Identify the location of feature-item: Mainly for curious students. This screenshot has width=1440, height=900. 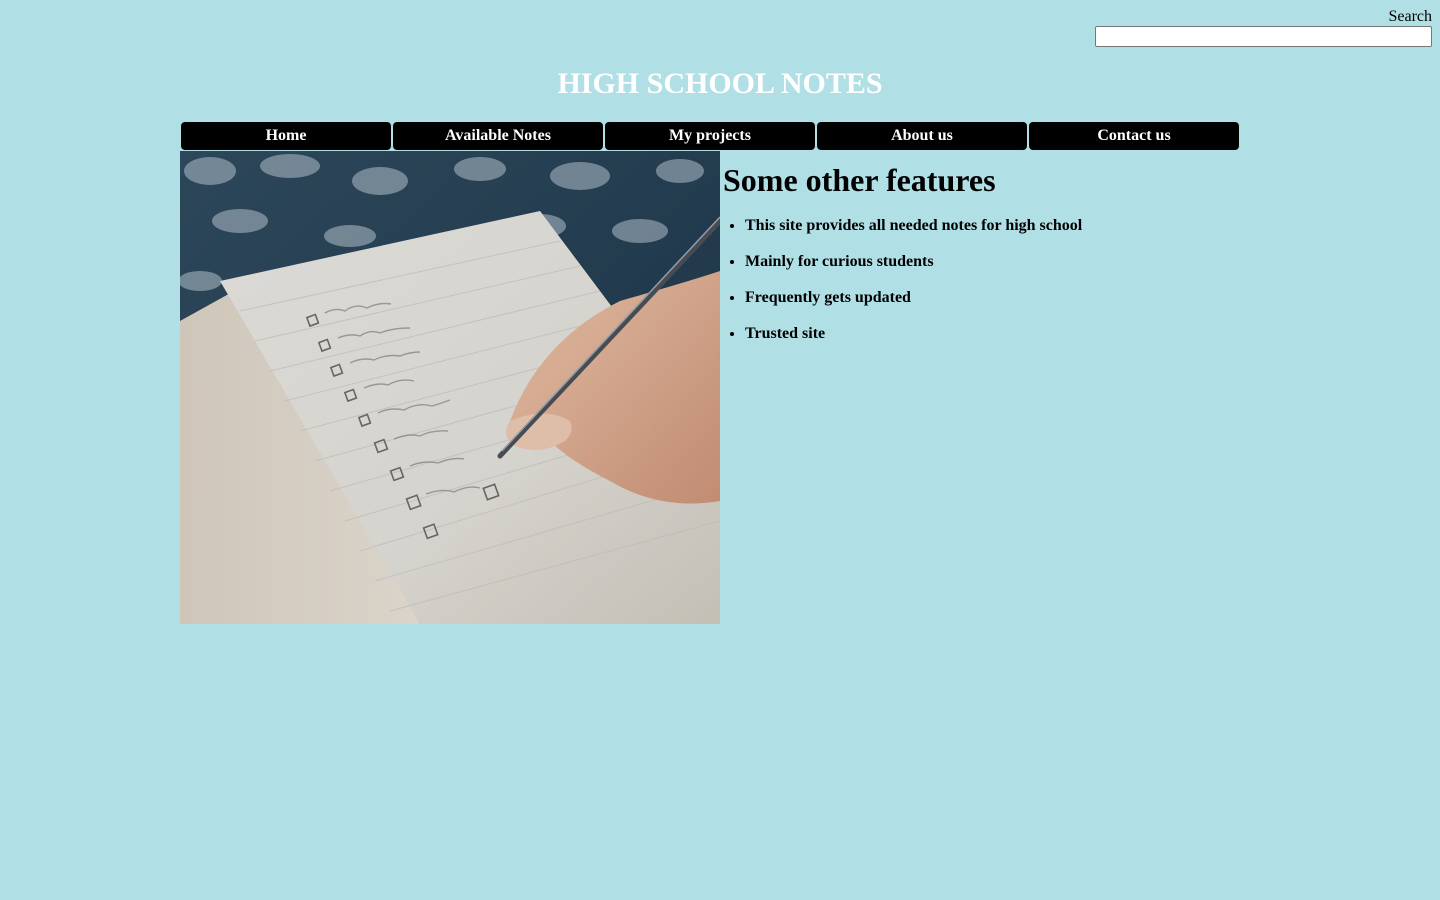
(992, 262).